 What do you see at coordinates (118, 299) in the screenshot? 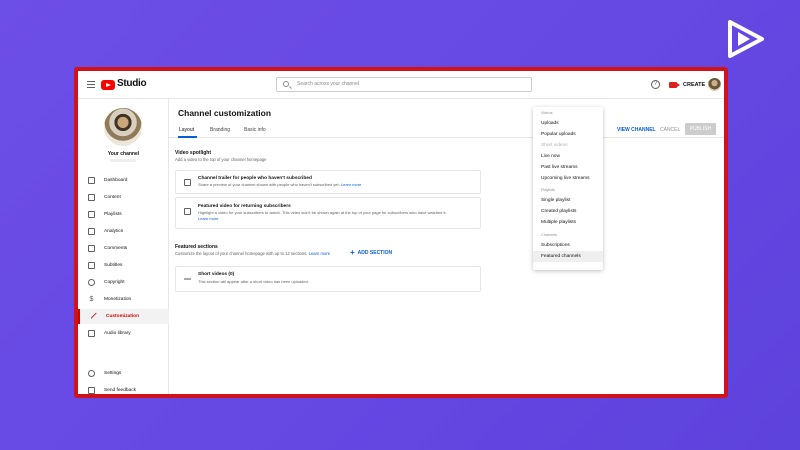
I see `sidebar-item-label: Monetization` at bounding box center [118, 299].